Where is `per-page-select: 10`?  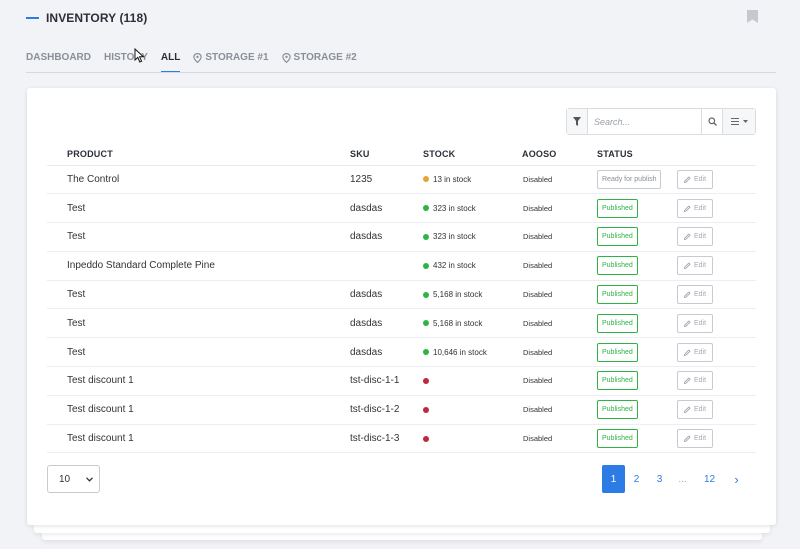 per-page-select: 10 is located at coordinates (73, 479).